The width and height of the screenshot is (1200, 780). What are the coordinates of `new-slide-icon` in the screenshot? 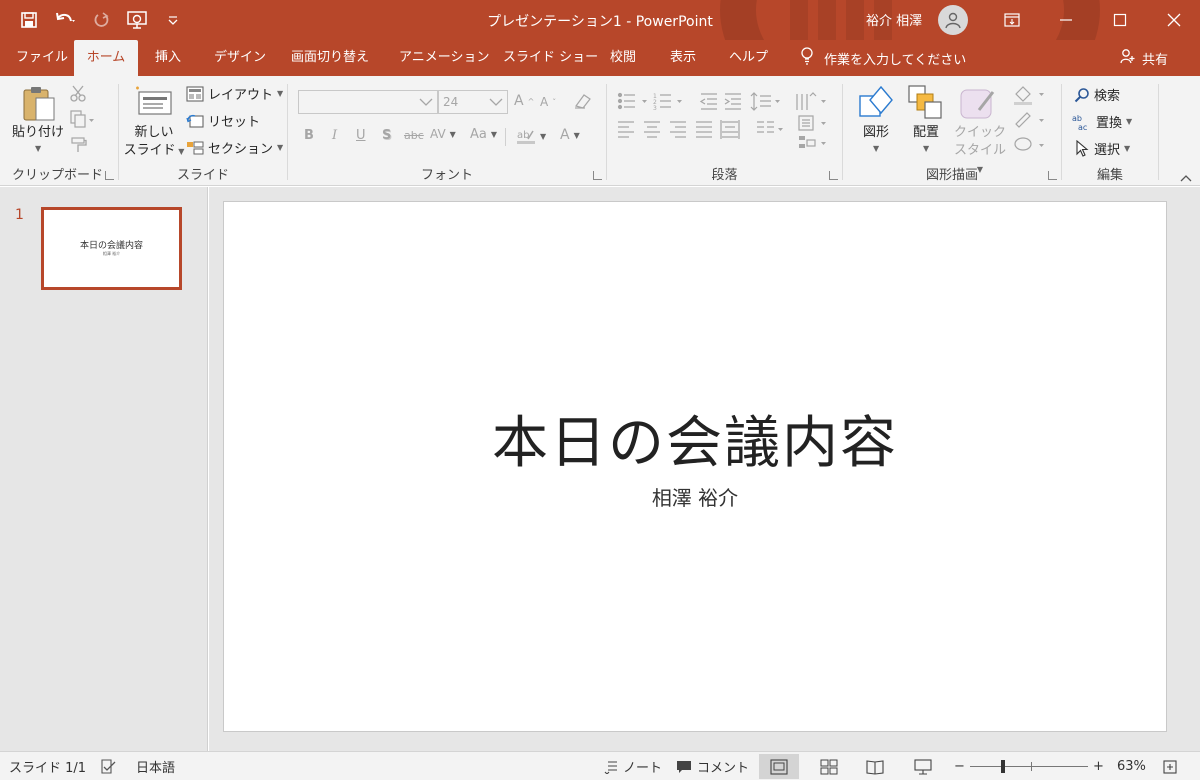 It's located at (153, 103).